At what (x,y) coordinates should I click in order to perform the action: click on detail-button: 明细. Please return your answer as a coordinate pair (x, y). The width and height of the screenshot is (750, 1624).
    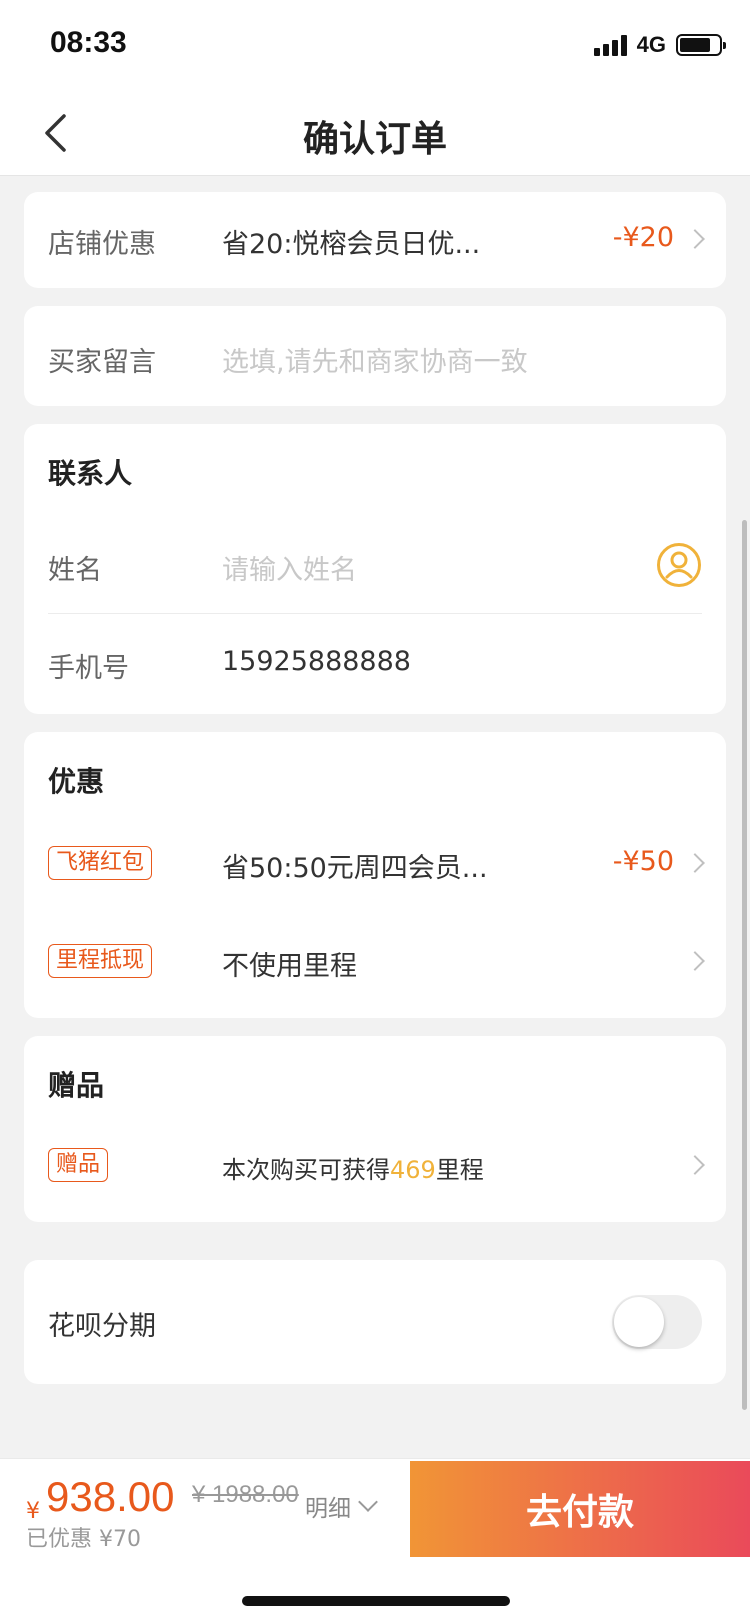
    Looking at the image, I should click on (341, 1506).